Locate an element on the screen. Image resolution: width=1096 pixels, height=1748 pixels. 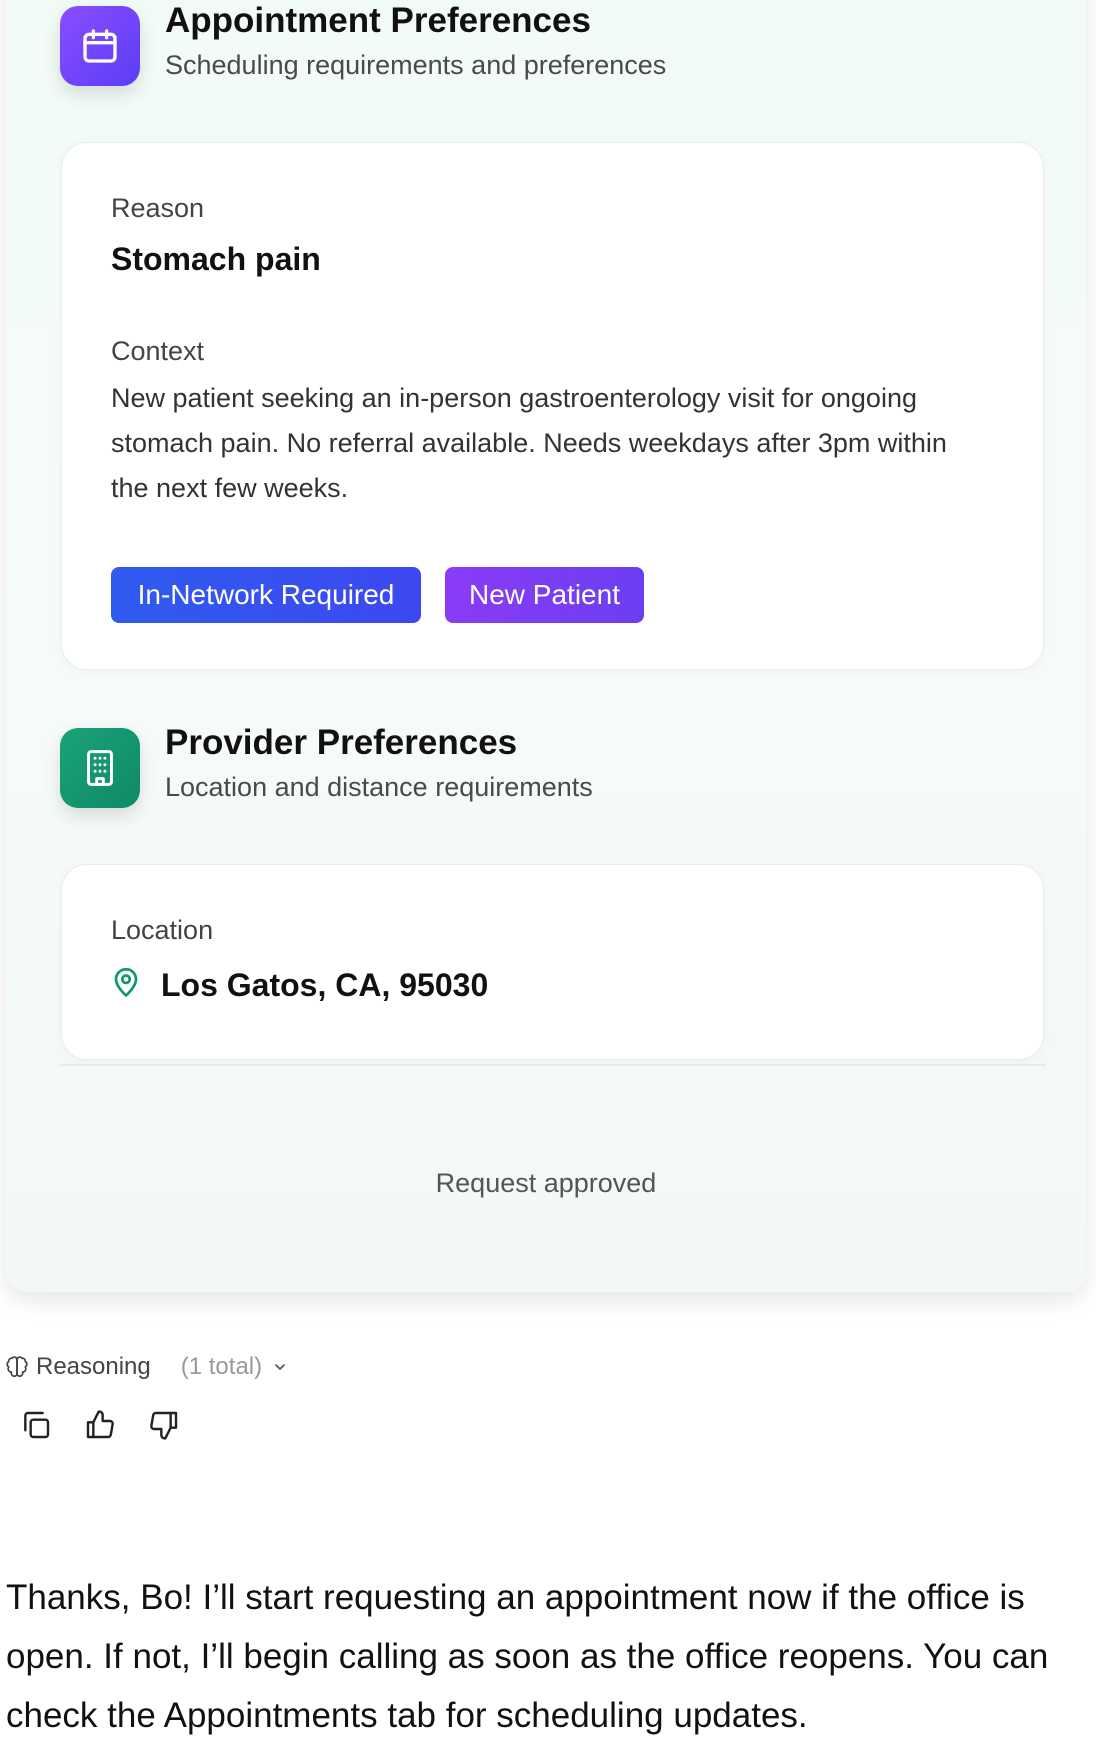
reason-value: Stomach pain is located at coordinates (216, 259).